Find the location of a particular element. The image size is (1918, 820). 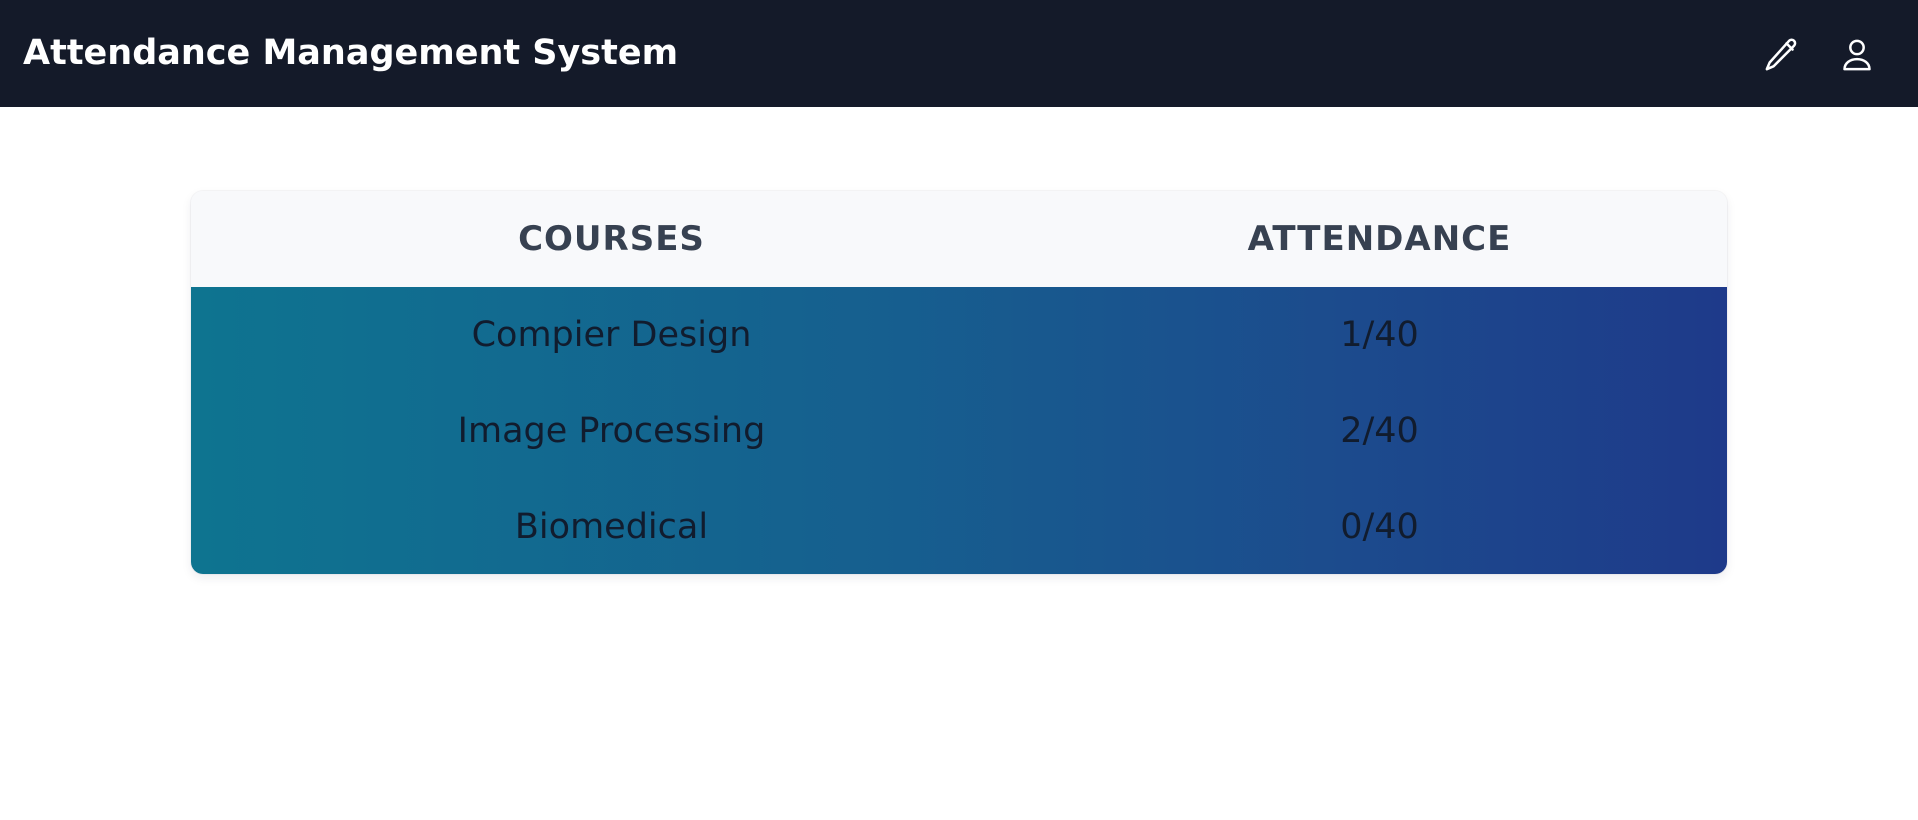

profile-button is located at coordinates (1857, 55).